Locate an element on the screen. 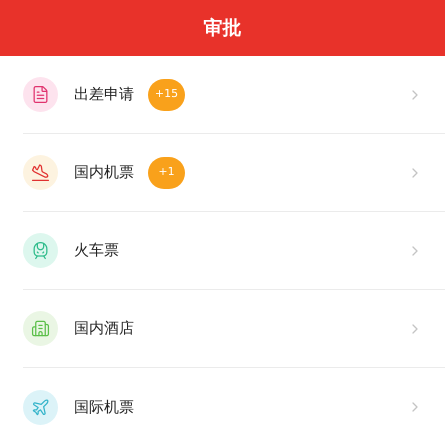 The width and height of the screenshot is (445, 443). item-label: 国际机票 is located at coordinates (104, 407).